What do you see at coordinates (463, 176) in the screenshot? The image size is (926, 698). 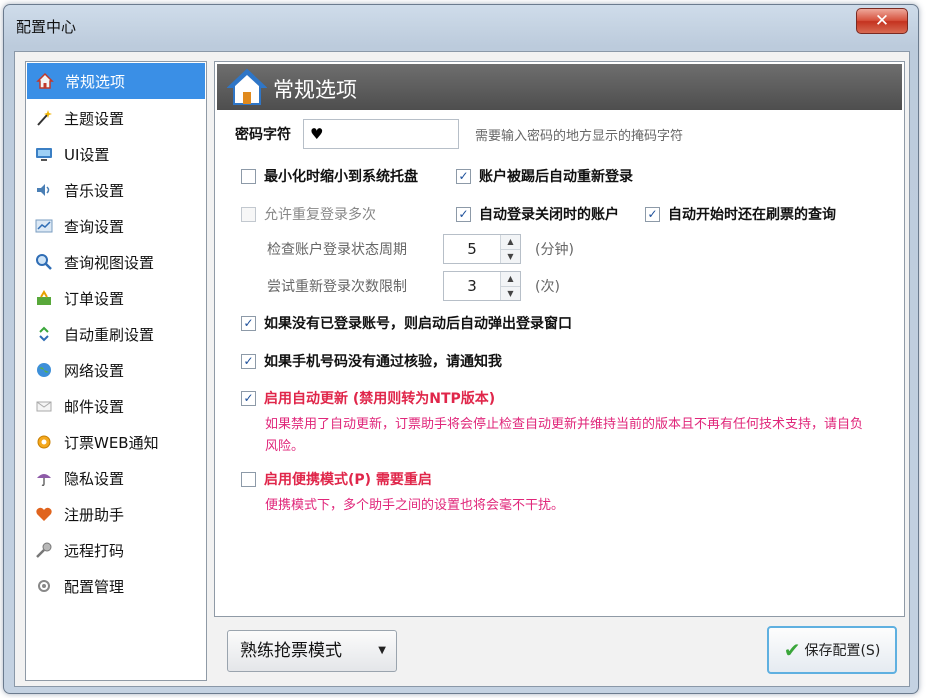 I see `relogin-kicked-checkbox: ✓` at bounding box center [463, 176].